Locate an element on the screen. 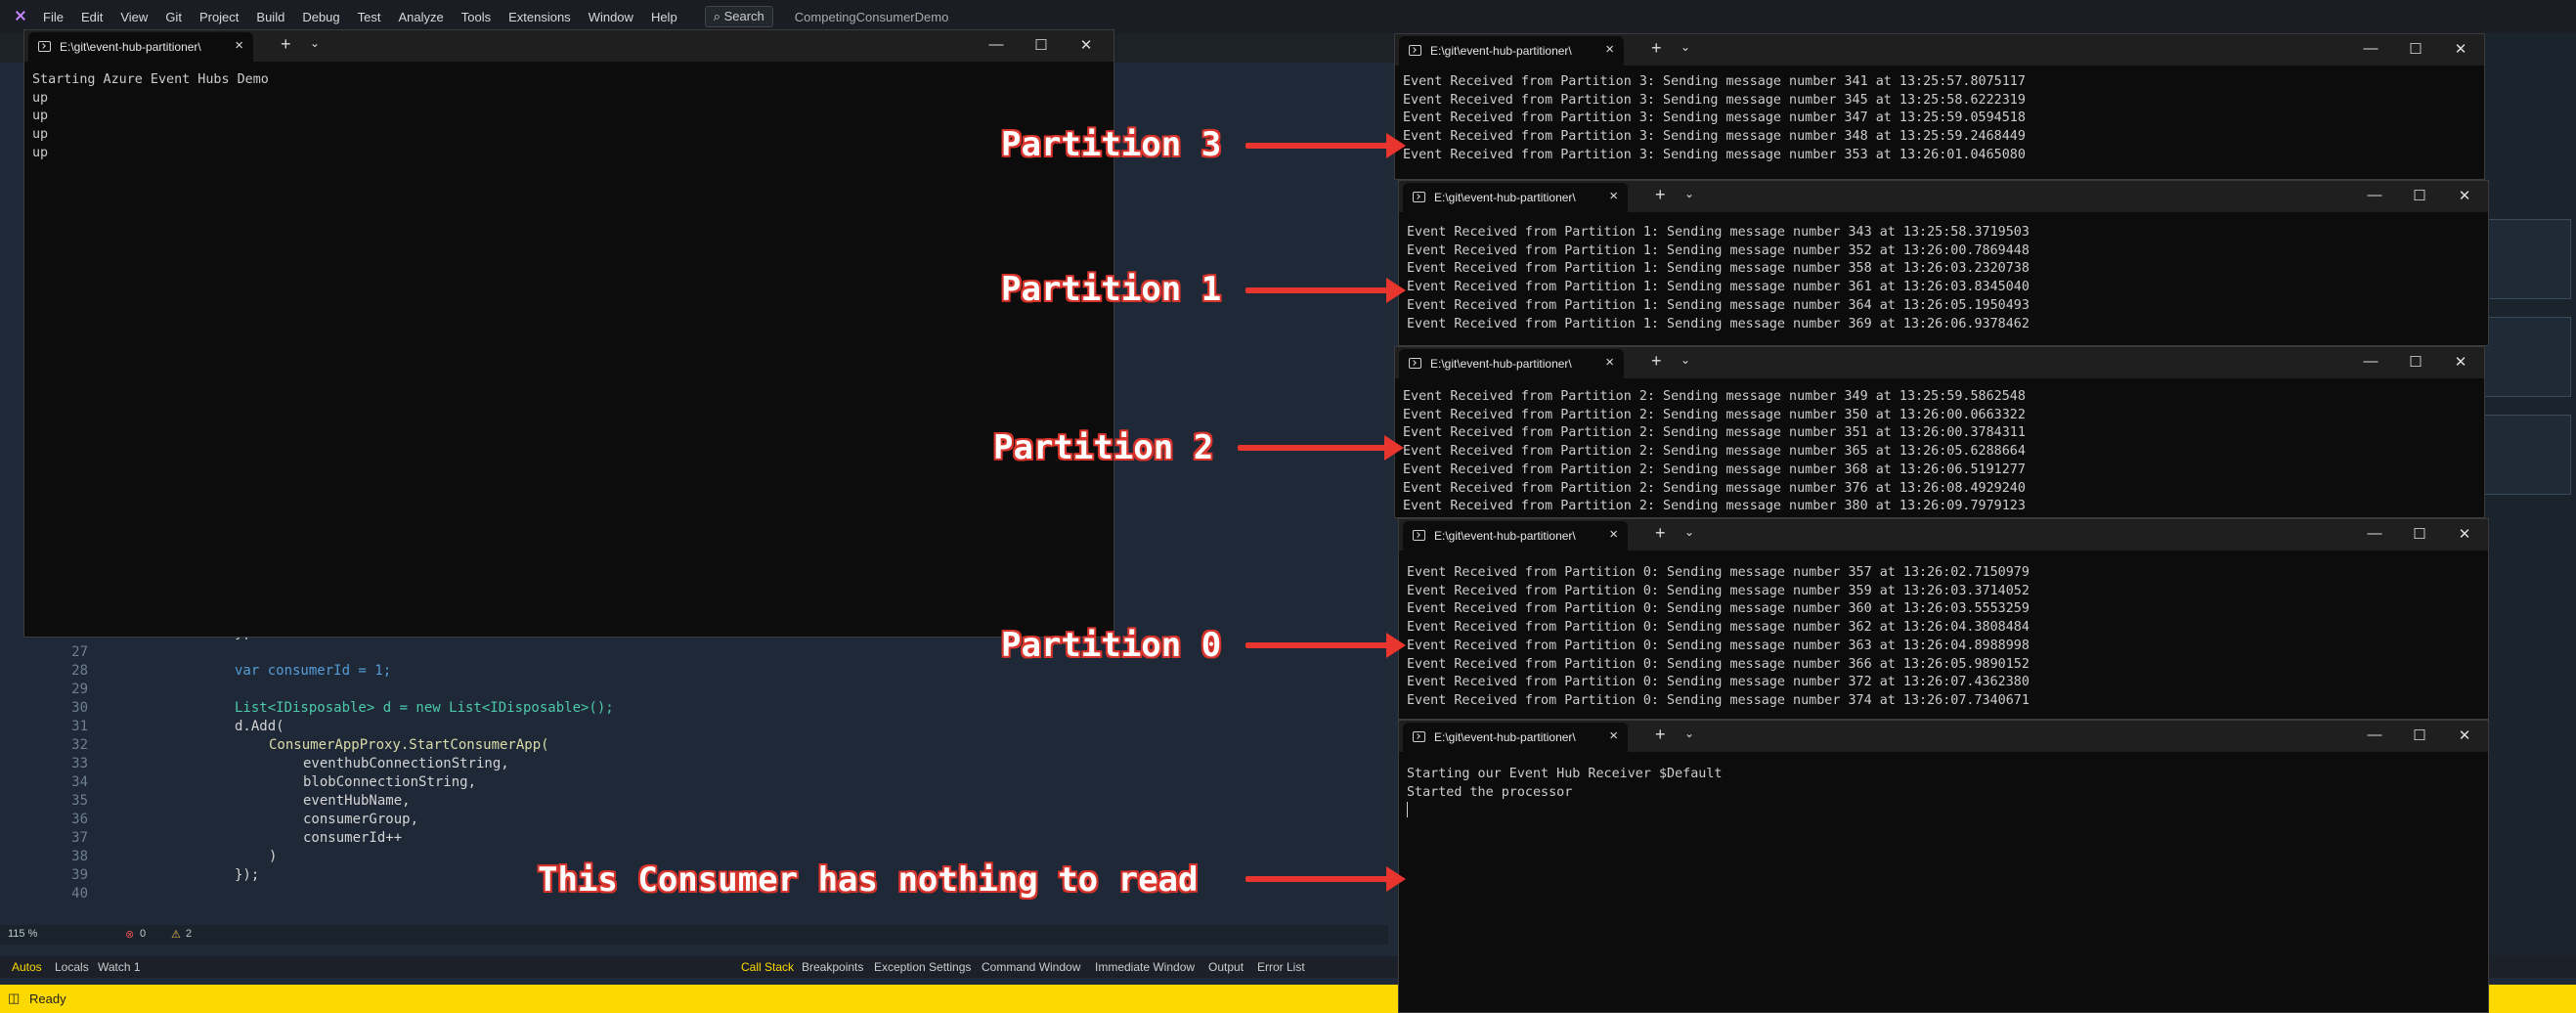 The image size is (2576, 1013). code-line: 35 eventHubName, is located at coordinates (440, 803).